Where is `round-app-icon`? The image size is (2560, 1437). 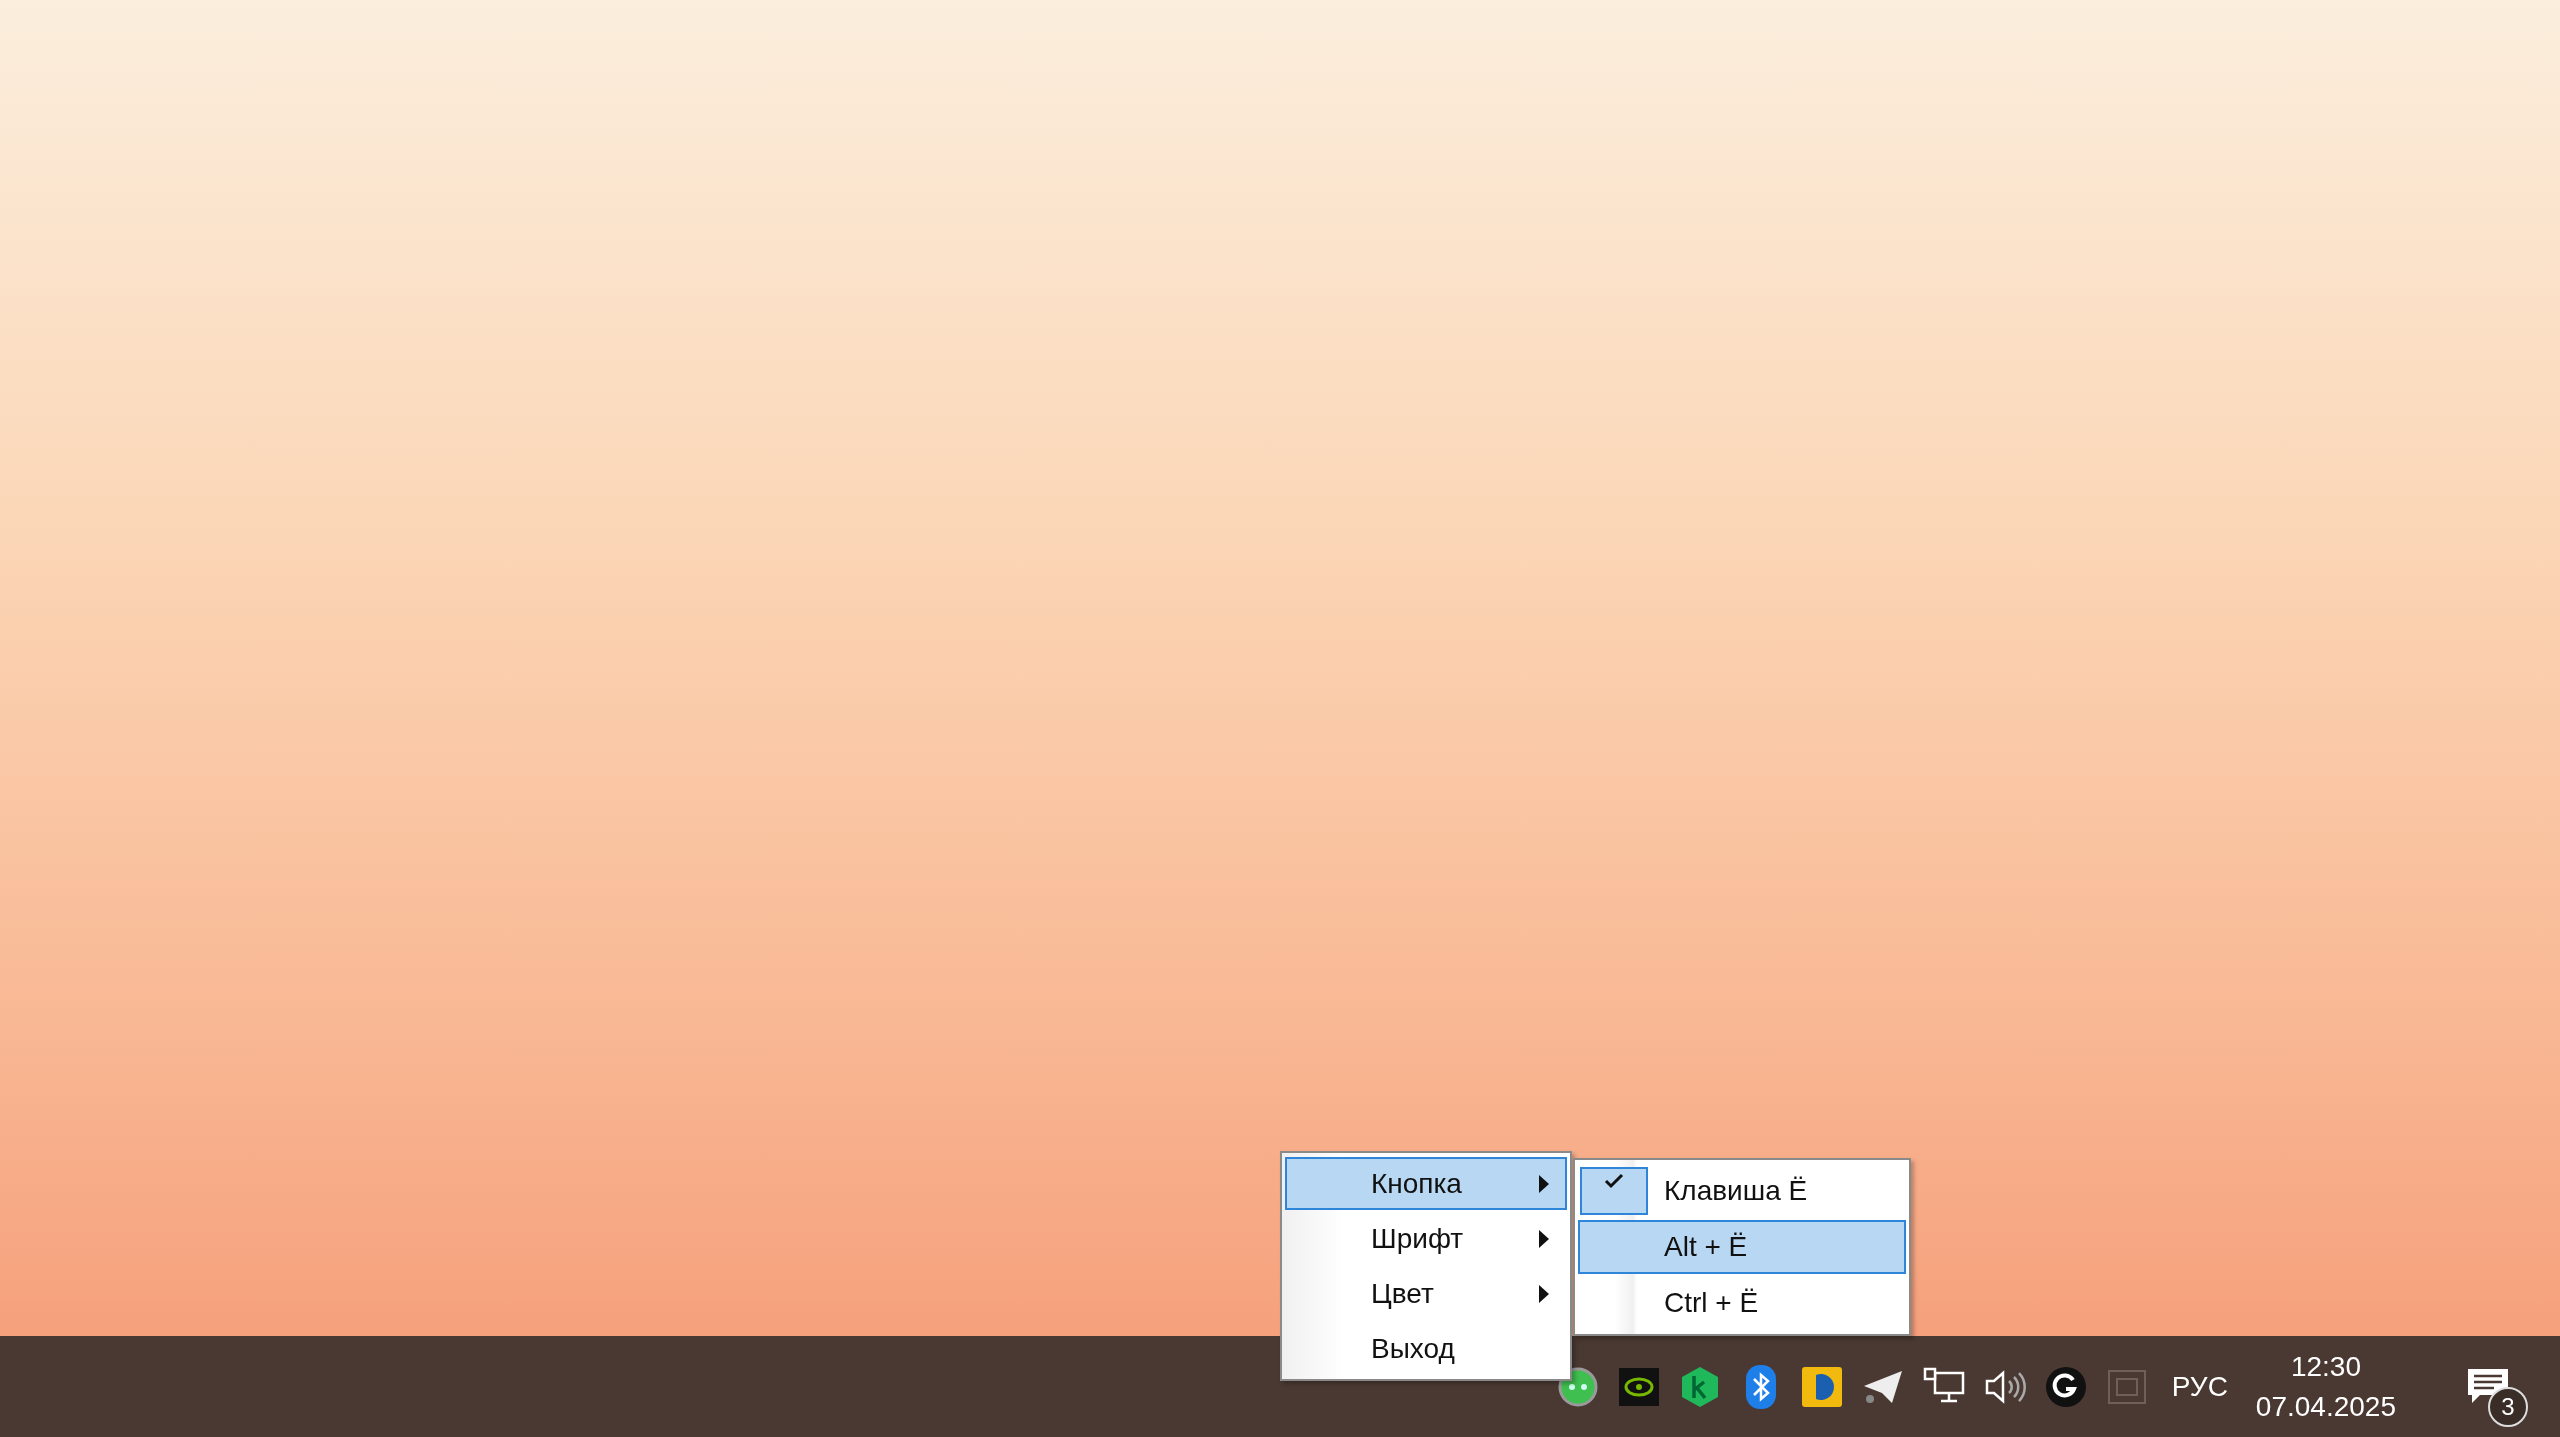 round-app-icon is located at coordinates (1578, 1386).